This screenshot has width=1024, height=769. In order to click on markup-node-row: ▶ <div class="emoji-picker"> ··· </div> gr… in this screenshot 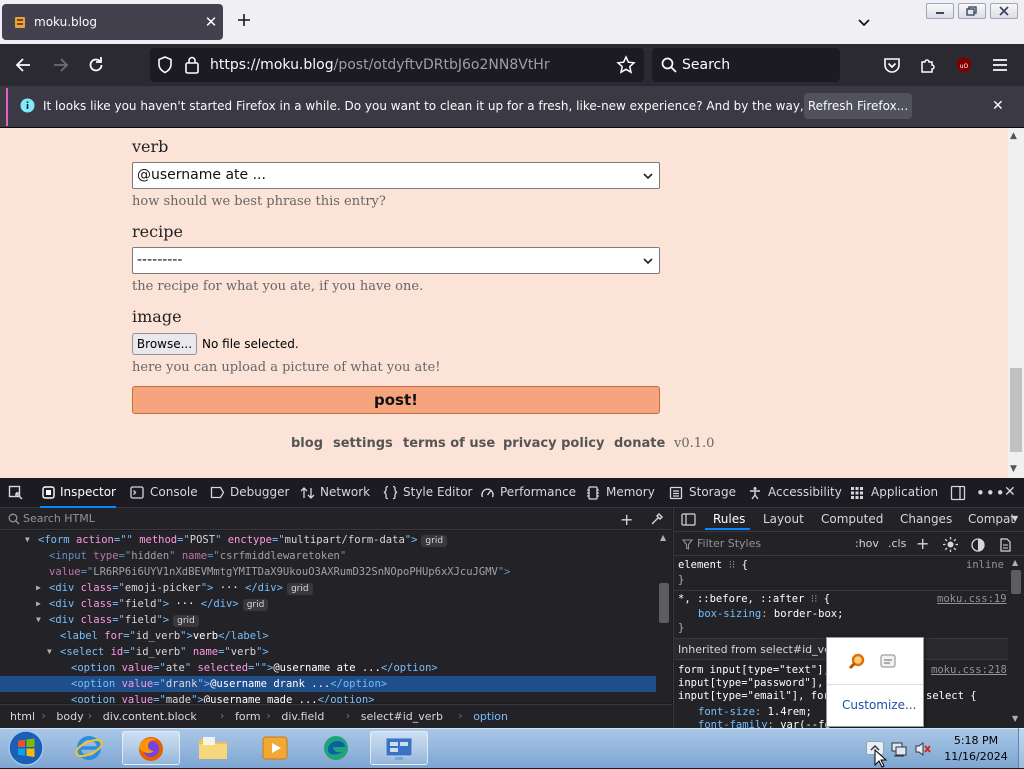, I will do `click(328, 588)`.